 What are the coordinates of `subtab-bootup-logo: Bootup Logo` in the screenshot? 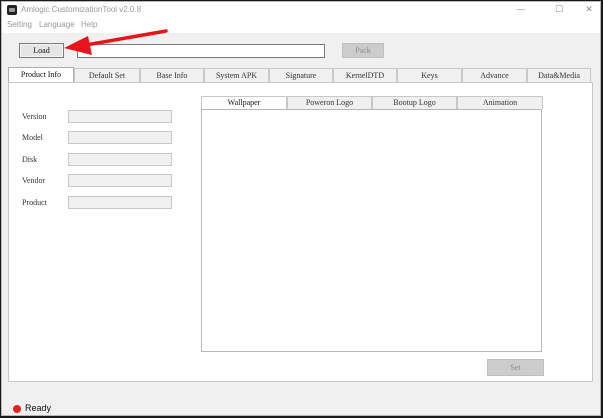 It's located at (414, 102).